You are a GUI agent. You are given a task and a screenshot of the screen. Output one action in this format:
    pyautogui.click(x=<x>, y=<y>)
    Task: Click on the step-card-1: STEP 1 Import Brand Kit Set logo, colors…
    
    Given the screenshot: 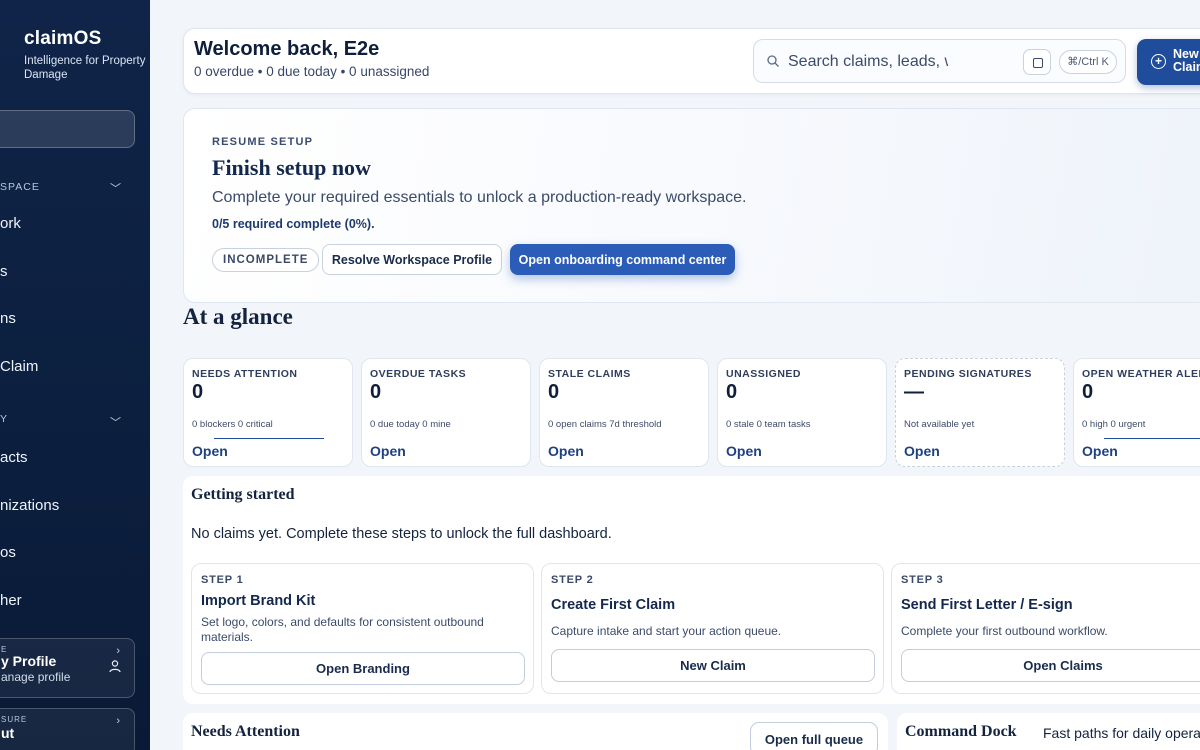 What is the action you would take?
    pyautogui.click(x=362, y=628)
    